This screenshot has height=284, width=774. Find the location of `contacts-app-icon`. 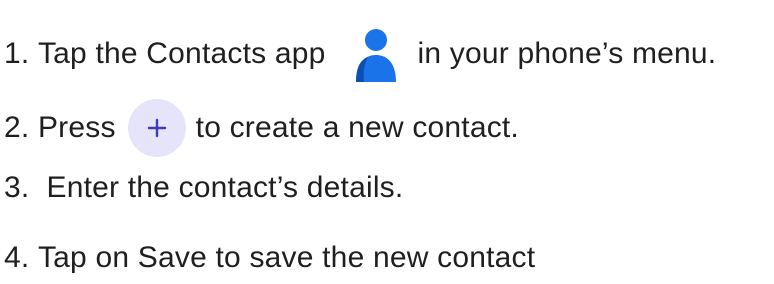

contacts-app-icon is located at coordinates (374, 54).